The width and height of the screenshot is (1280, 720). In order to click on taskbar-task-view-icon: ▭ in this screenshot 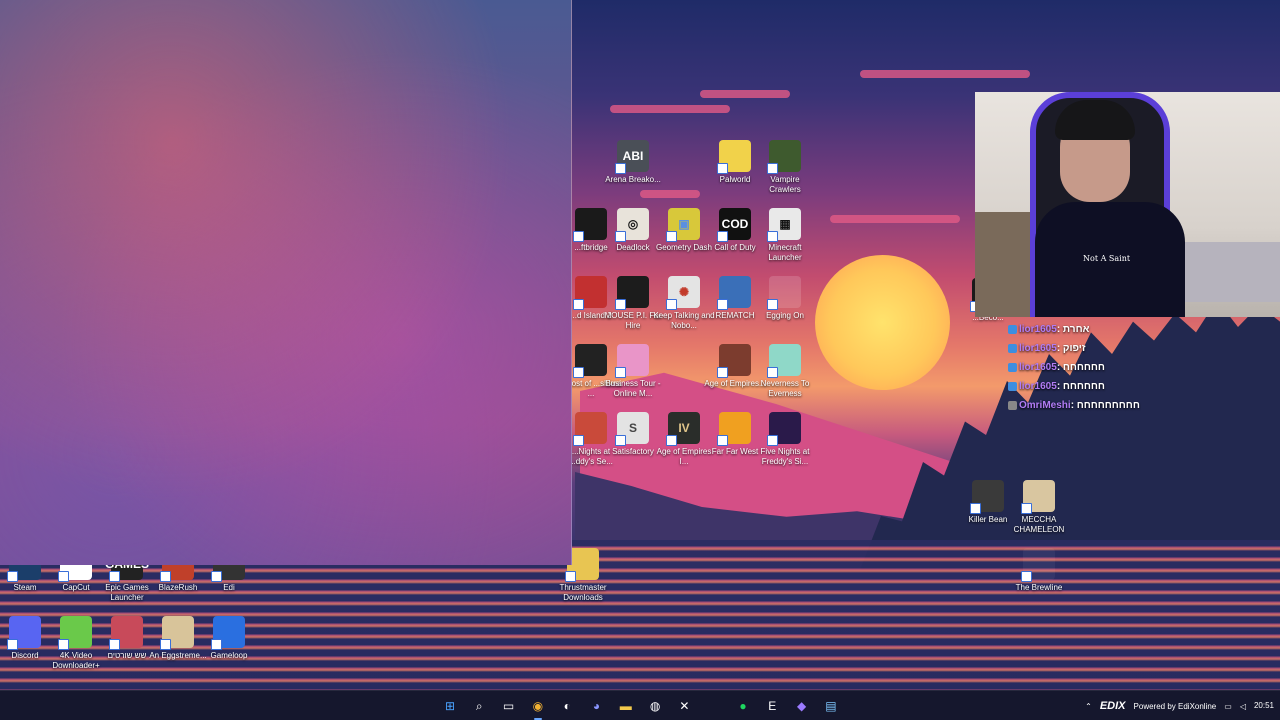, I will do `click(509, 706)`.